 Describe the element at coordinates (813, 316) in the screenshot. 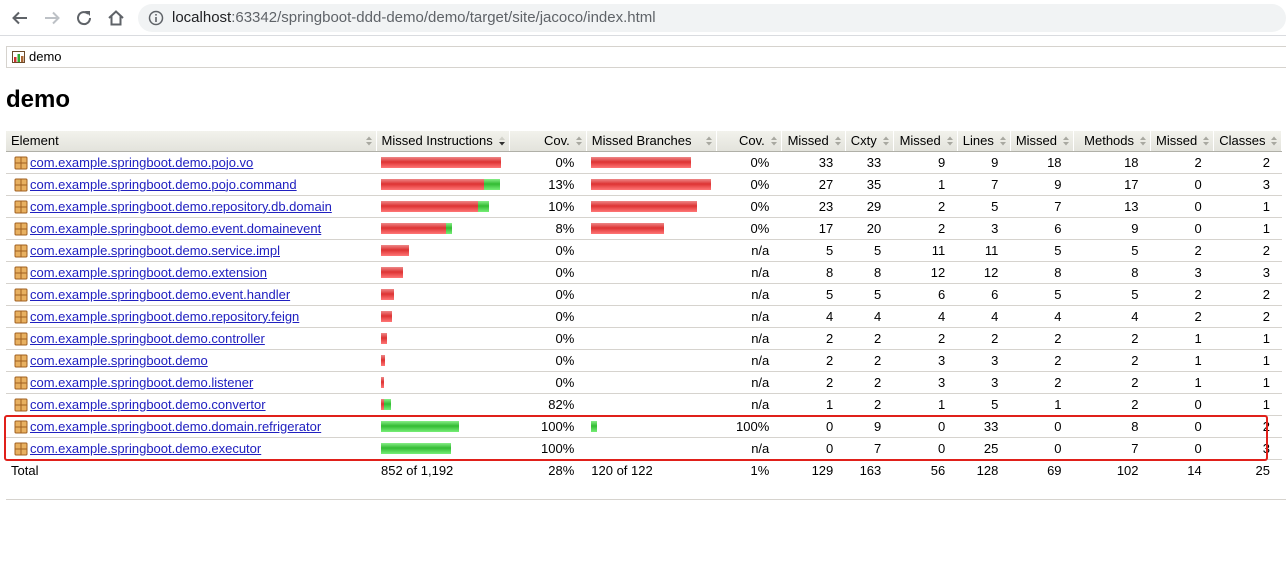

I see `cxty-missed: 4` at that location.